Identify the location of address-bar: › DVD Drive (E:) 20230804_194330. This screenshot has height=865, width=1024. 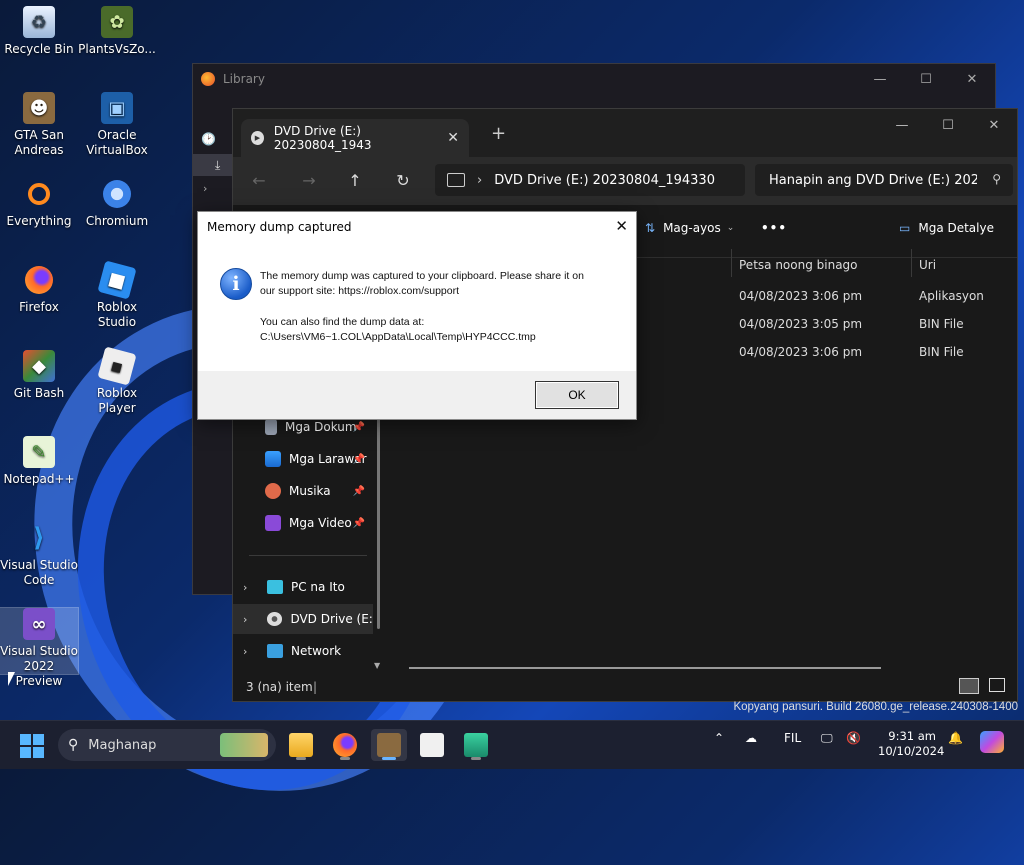
(590, 180).